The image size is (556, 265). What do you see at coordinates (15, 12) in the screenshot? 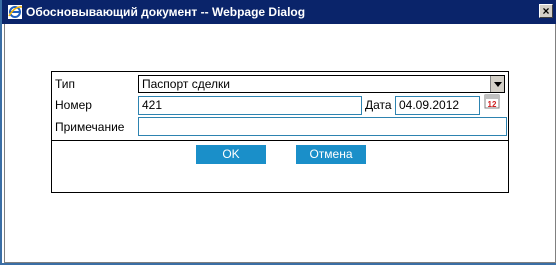
I see `internet-explorer-icon` at bounding box center [15, 12].